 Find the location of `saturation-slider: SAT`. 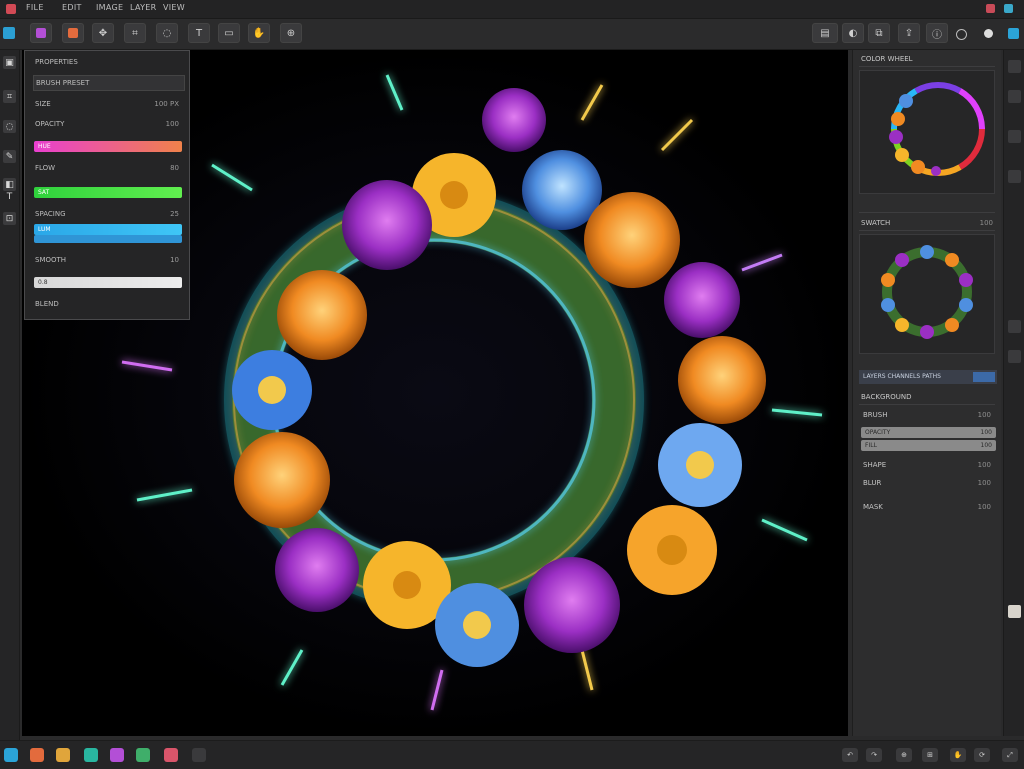

saturation-slider: SAT is located at coordinates (108, 192).